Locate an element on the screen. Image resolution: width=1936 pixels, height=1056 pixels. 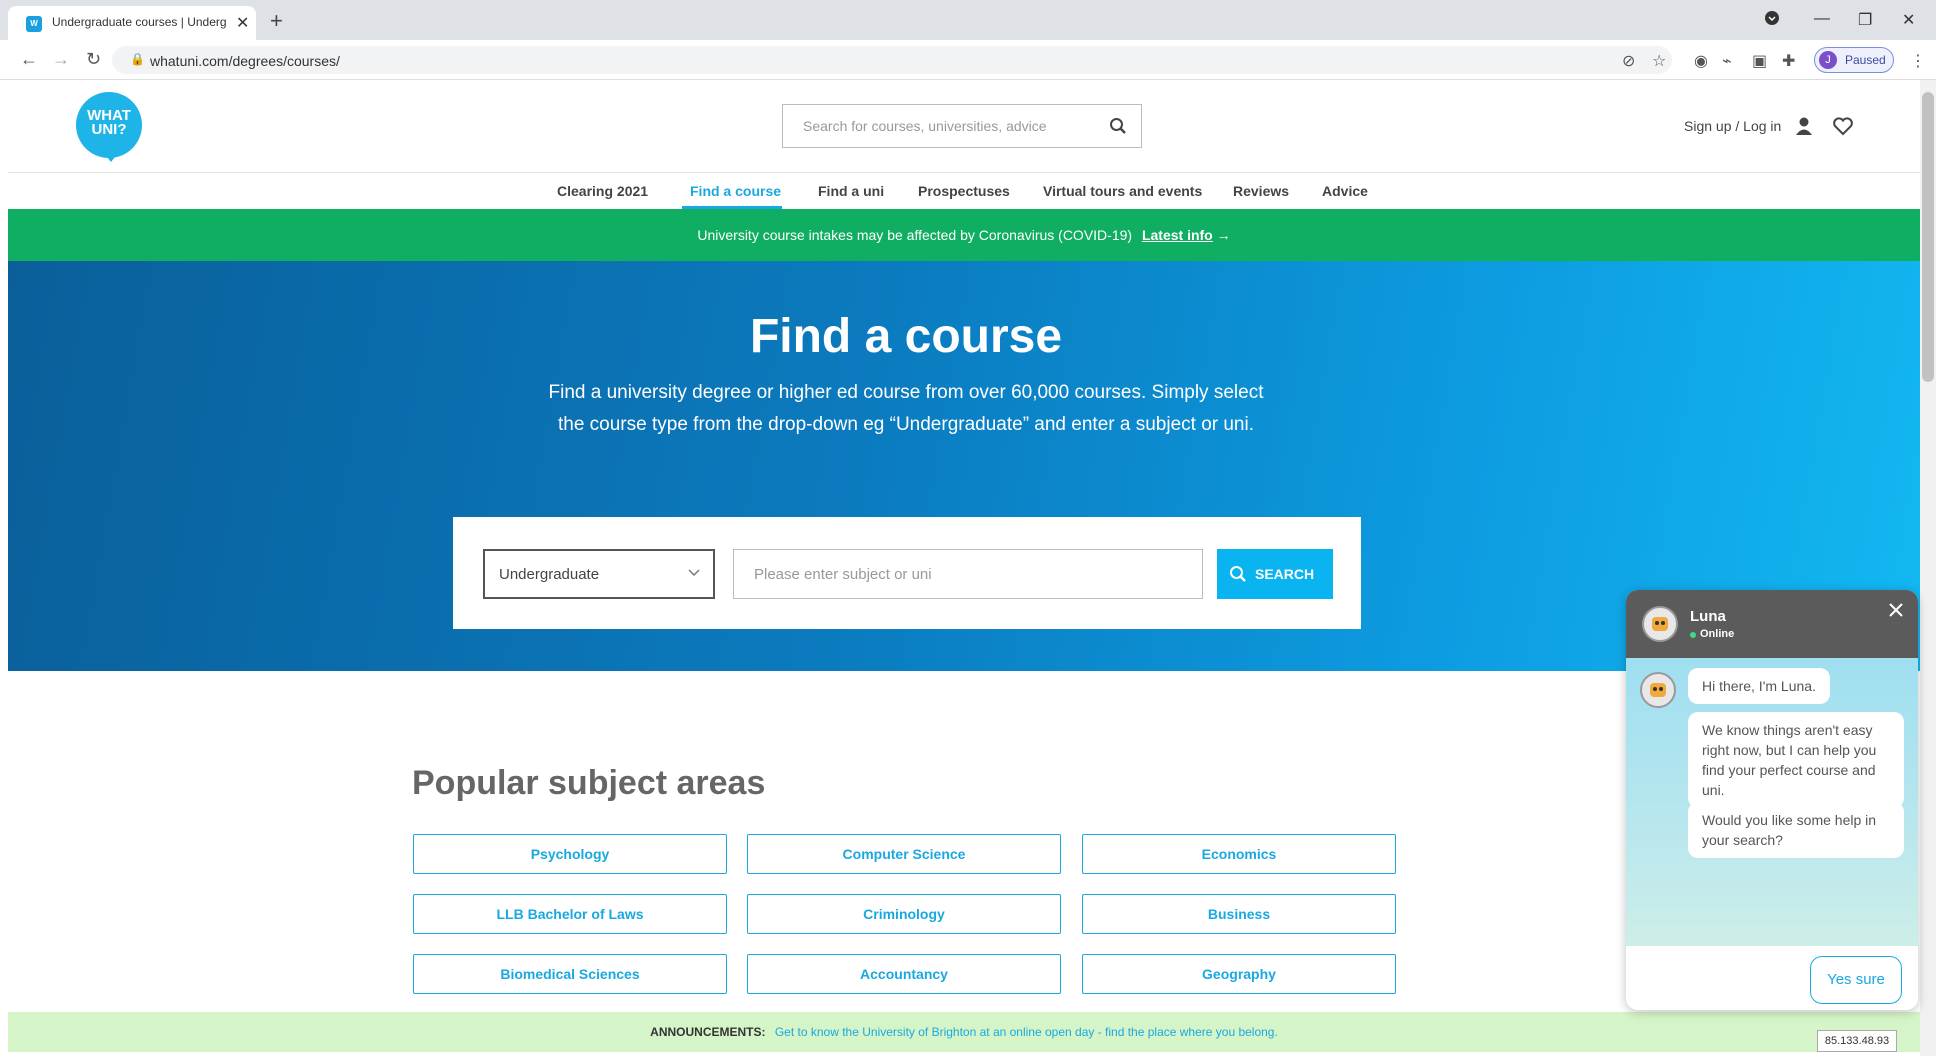
back-icon: ← is located at coordinates (29, 59).